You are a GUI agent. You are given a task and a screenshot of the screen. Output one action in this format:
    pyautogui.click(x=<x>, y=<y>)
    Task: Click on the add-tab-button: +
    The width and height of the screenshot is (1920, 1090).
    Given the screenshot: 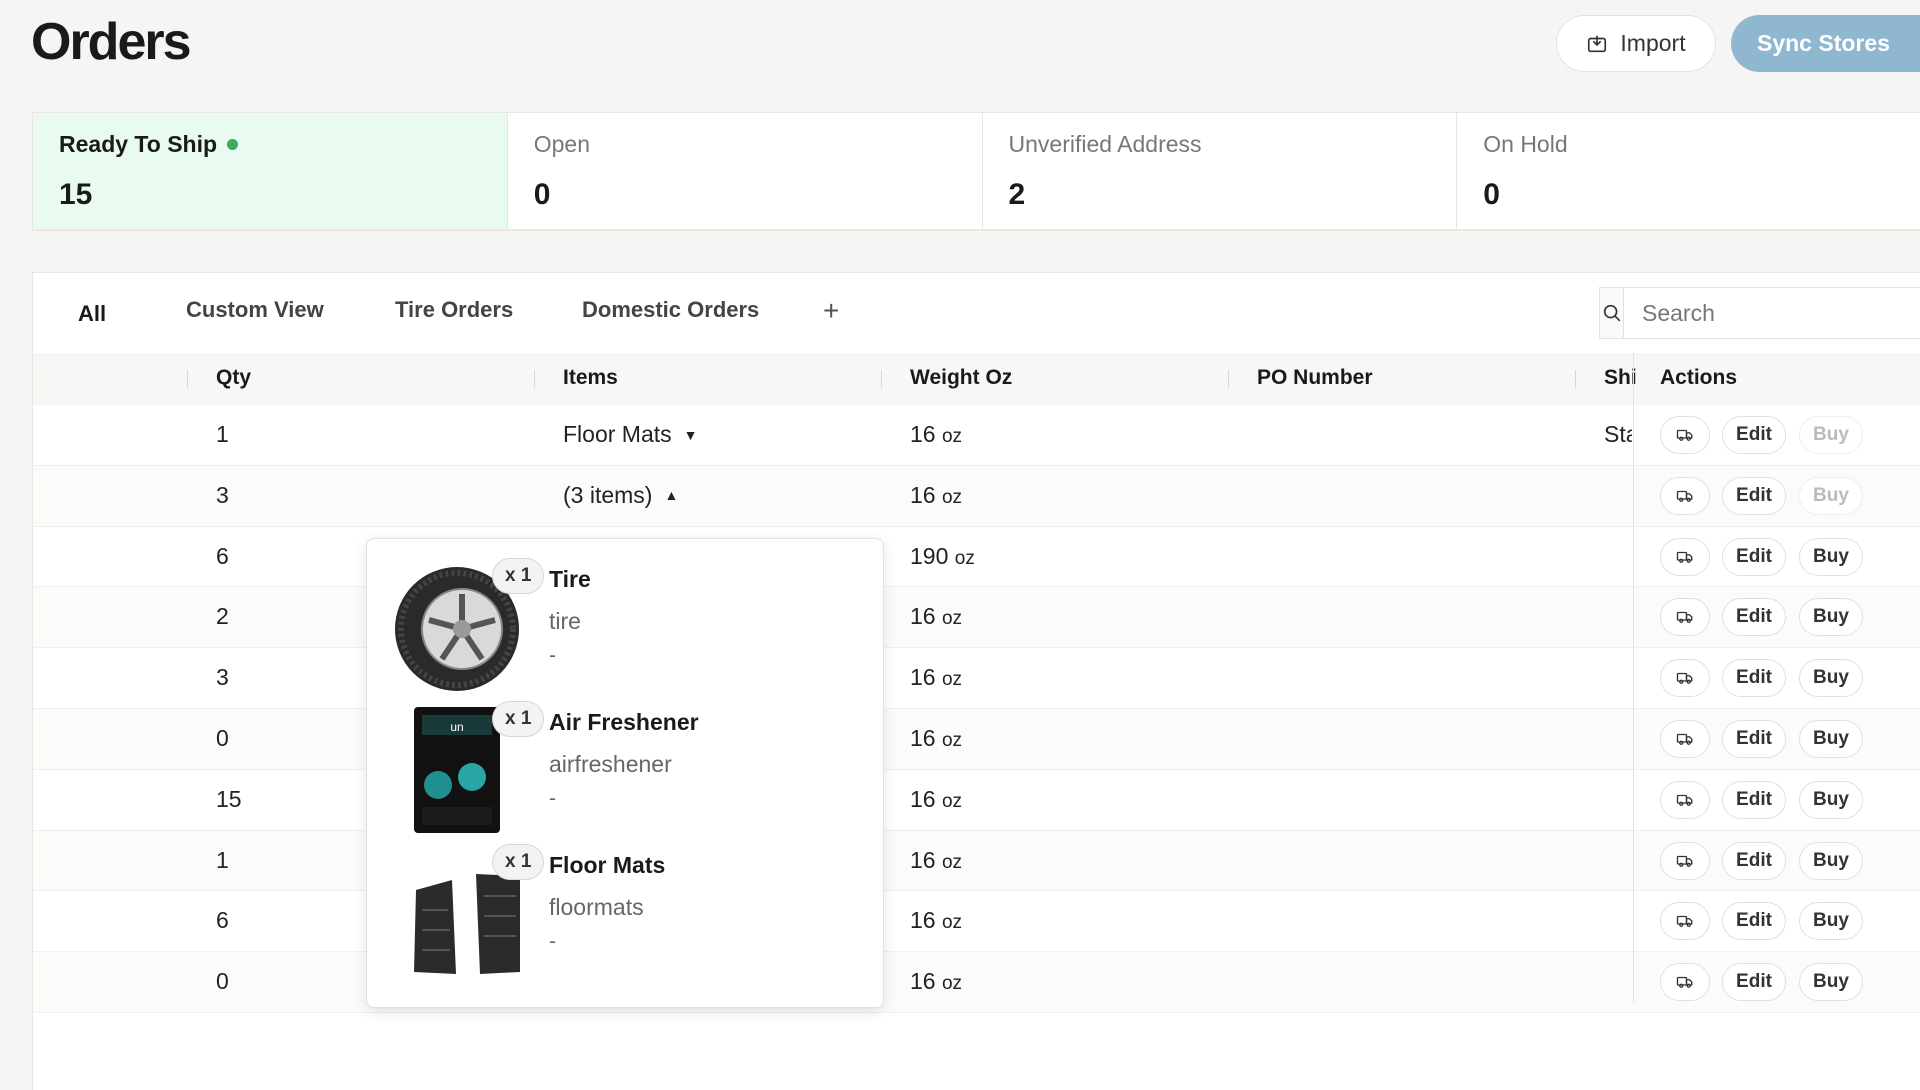 What is the action you would take?
    pyautogui.click(x=831, y=311)
    